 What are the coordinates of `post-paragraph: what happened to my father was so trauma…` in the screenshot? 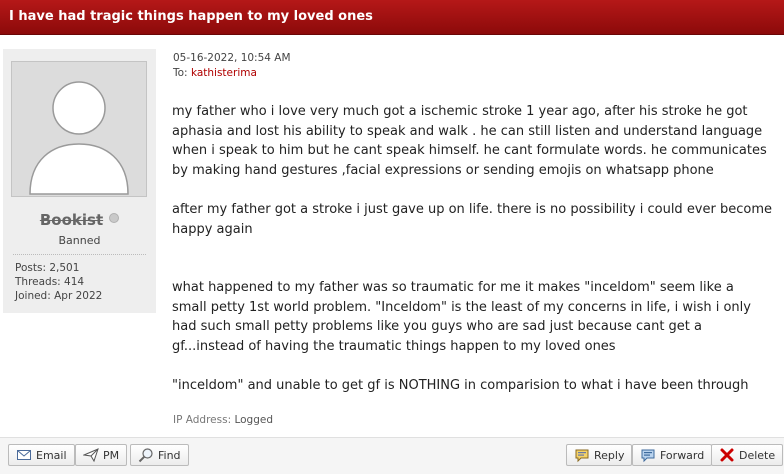 It's located at (461, 317).